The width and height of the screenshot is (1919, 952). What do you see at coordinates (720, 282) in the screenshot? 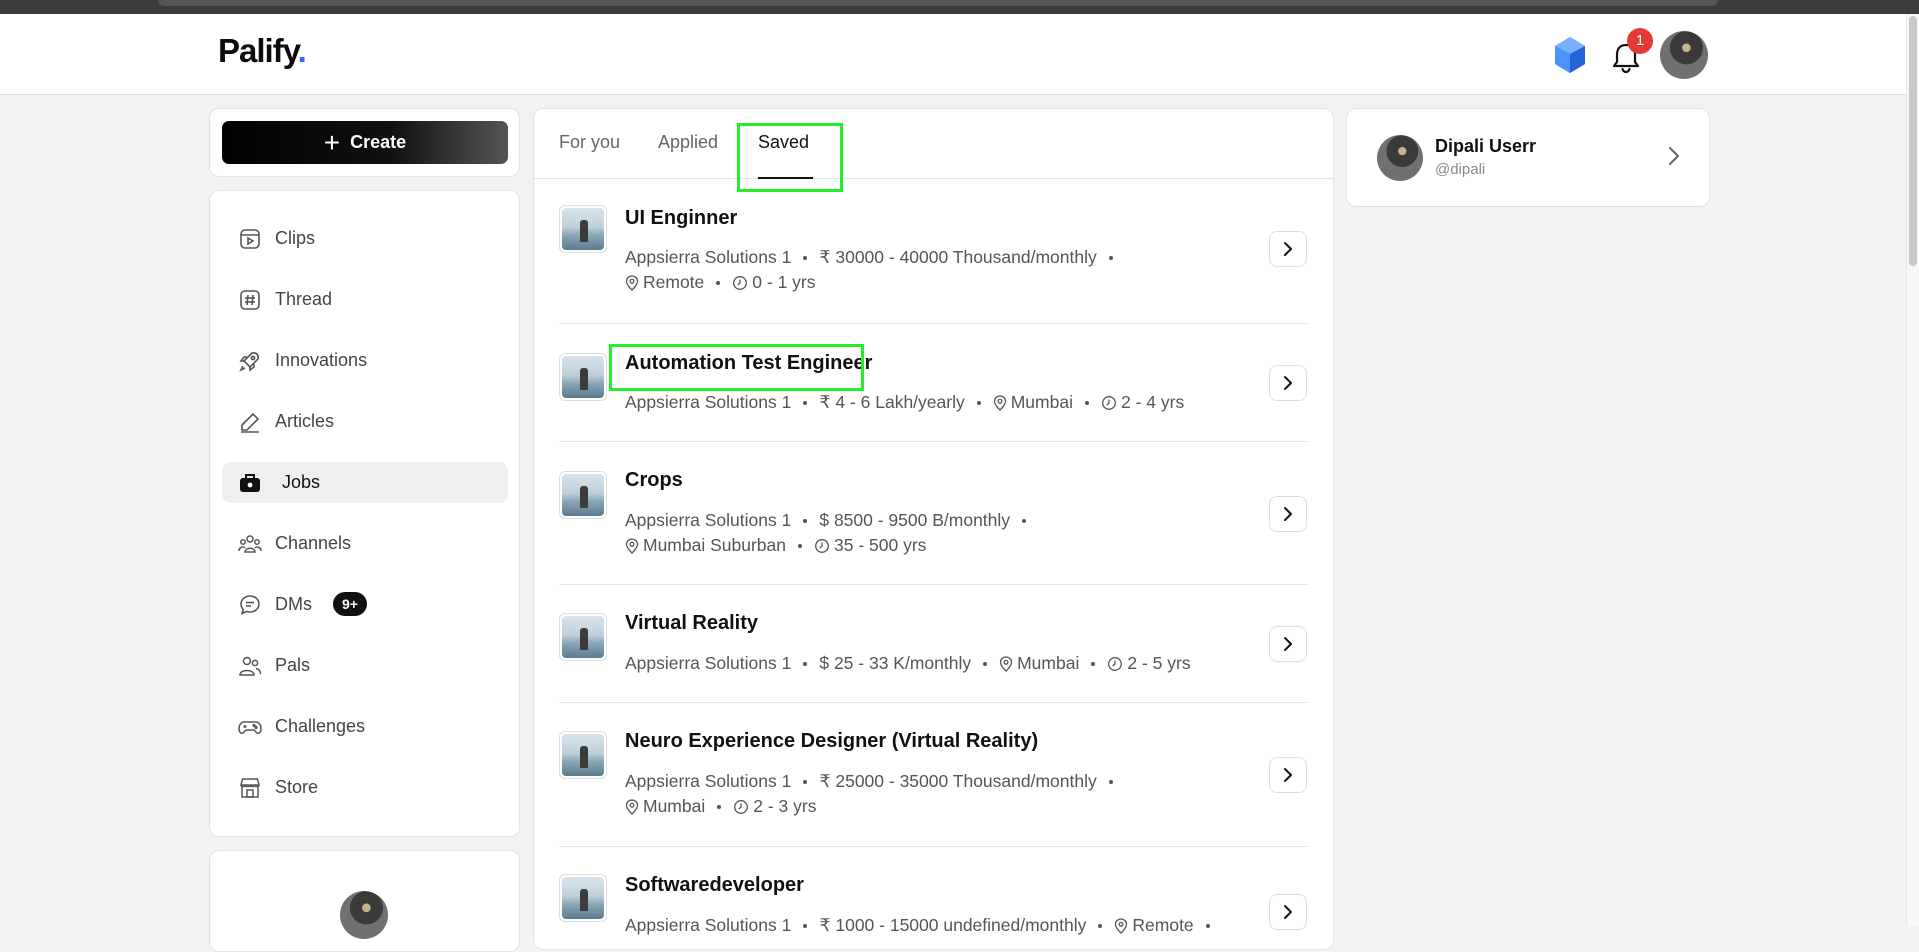
I see `job-meta-line: Remote 0 - 1 yrs` at bounding box center [720, 282].